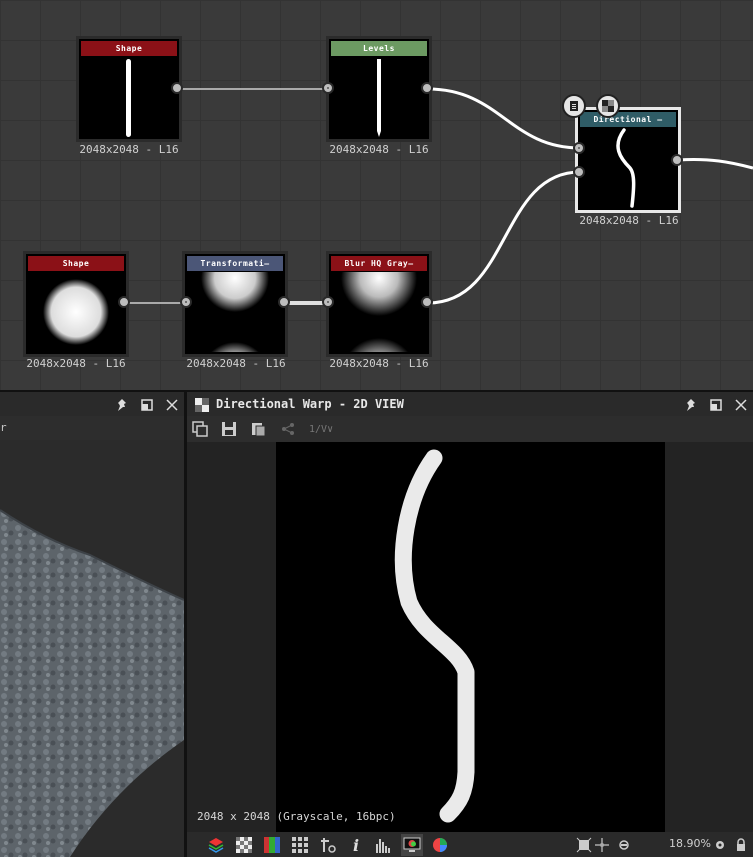  What do you see at coordinates (379, 263) in the screenshot?
I see `node-title: Blur HQ Gray—` at bounding box center [379, 263].